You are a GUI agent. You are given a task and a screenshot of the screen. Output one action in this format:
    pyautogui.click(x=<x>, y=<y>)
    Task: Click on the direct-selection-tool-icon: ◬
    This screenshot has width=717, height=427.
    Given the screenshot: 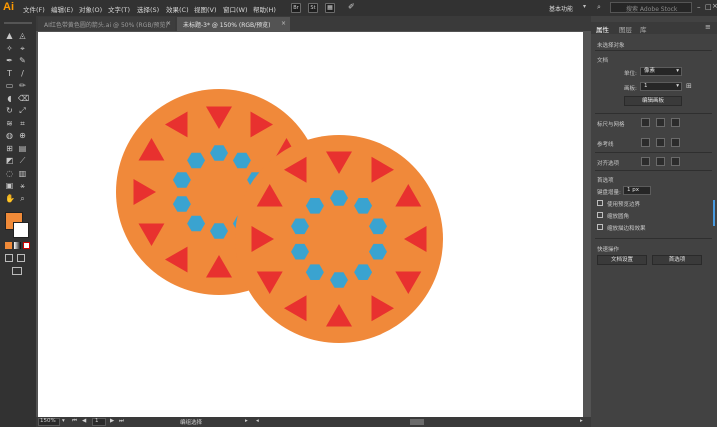 What is the action you would take?
    pyautogui.click(x=22, y=35)
    